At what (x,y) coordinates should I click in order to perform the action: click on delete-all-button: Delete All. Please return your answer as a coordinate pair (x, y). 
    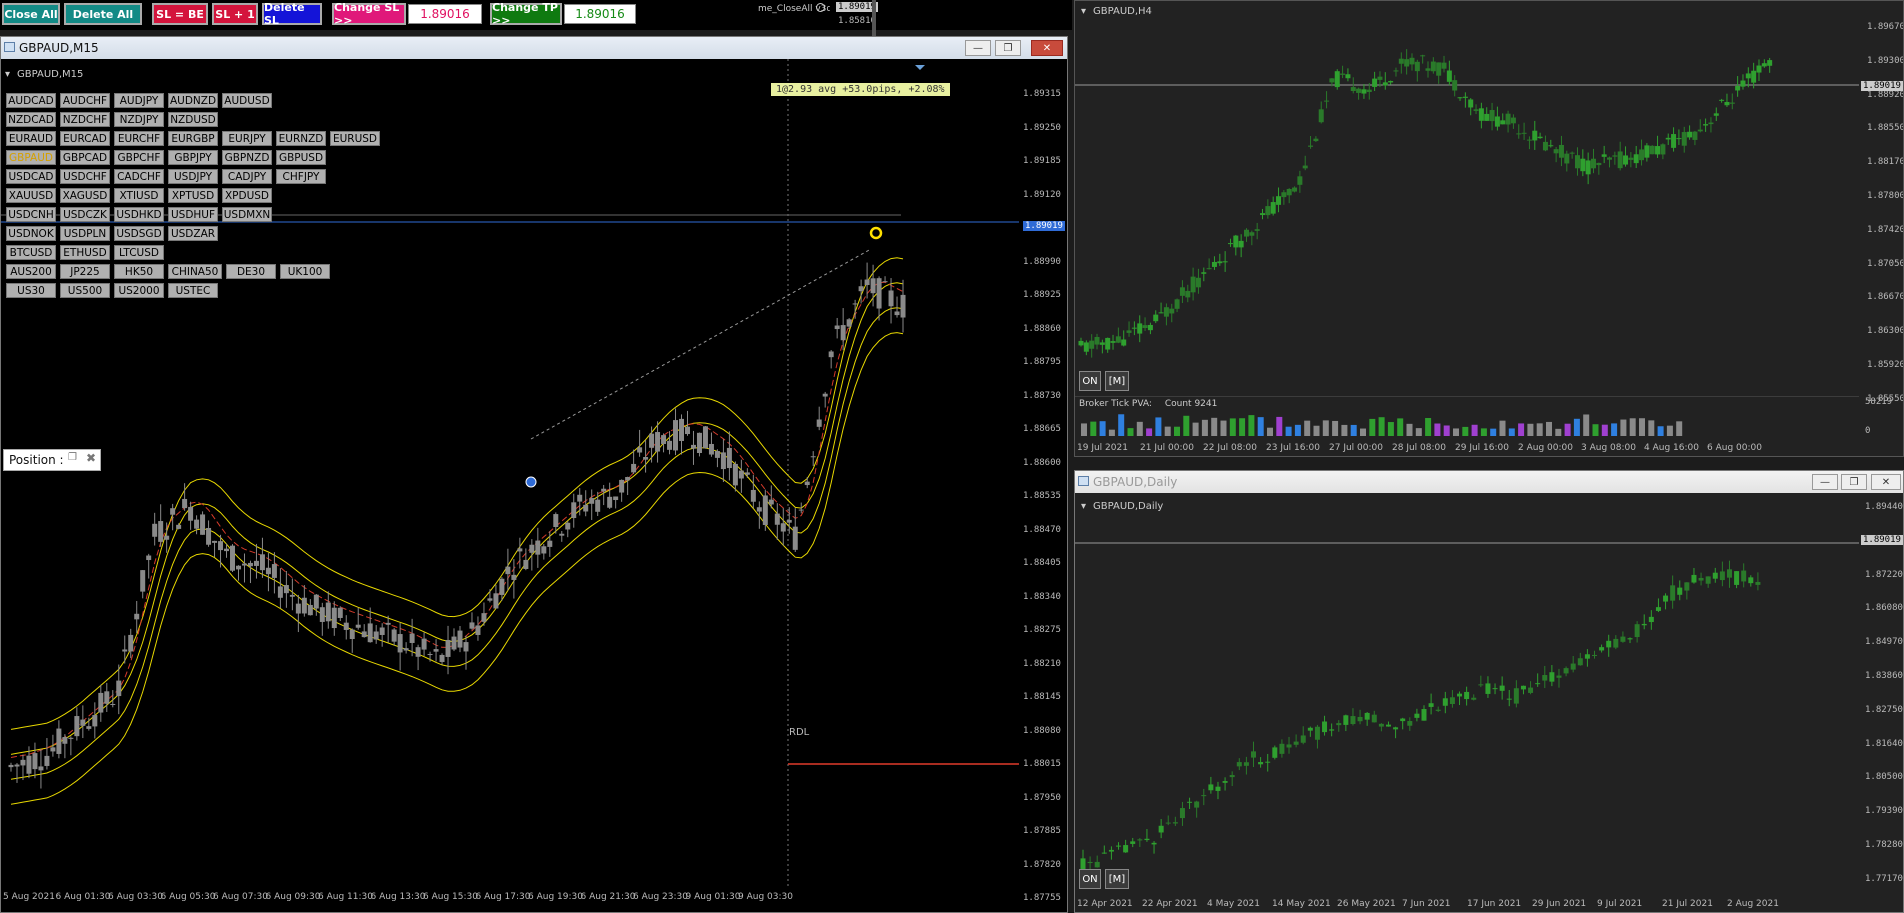
    Looking at the image, I should click on (103, 14).